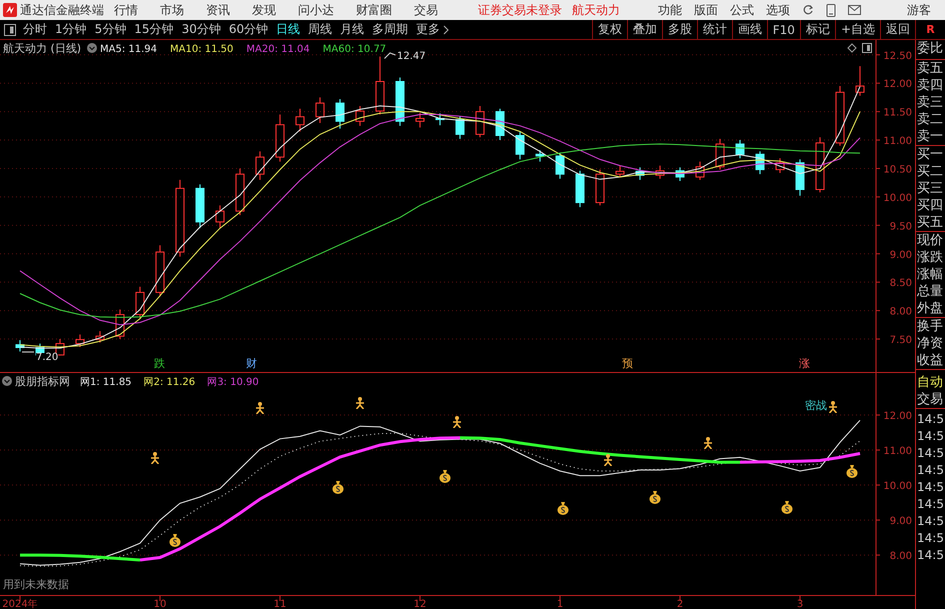 The image size is (945, 609). What do you see at coordinates (930, 188) in the screenshot?
I see `quote-label: 买三` at bounding box center [930, 188].